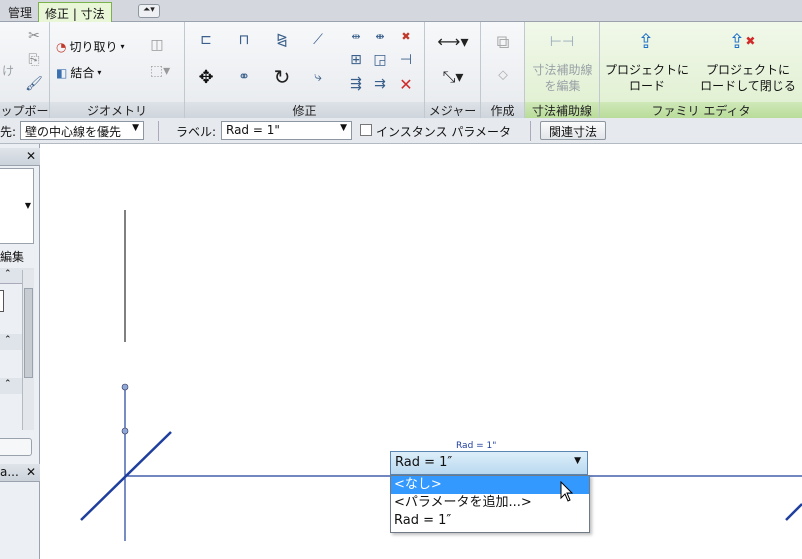 This screenshot has width=802, height=559. Describe the element at coordinates (34, 60) in the screenshot. I see `copy-icon: ⎘` at that location.